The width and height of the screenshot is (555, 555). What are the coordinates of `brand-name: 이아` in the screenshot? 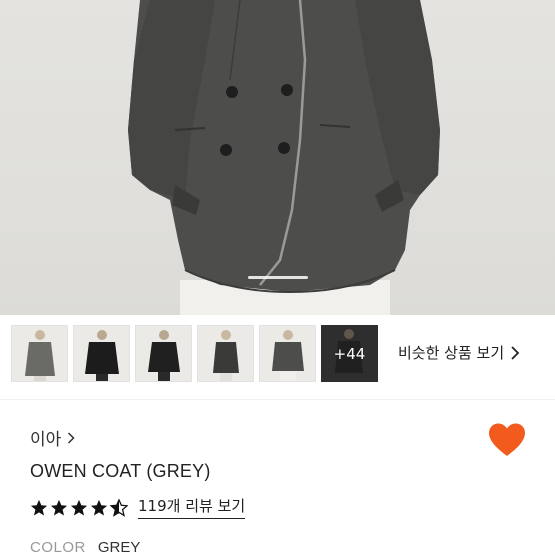 It's located at (46, 440).